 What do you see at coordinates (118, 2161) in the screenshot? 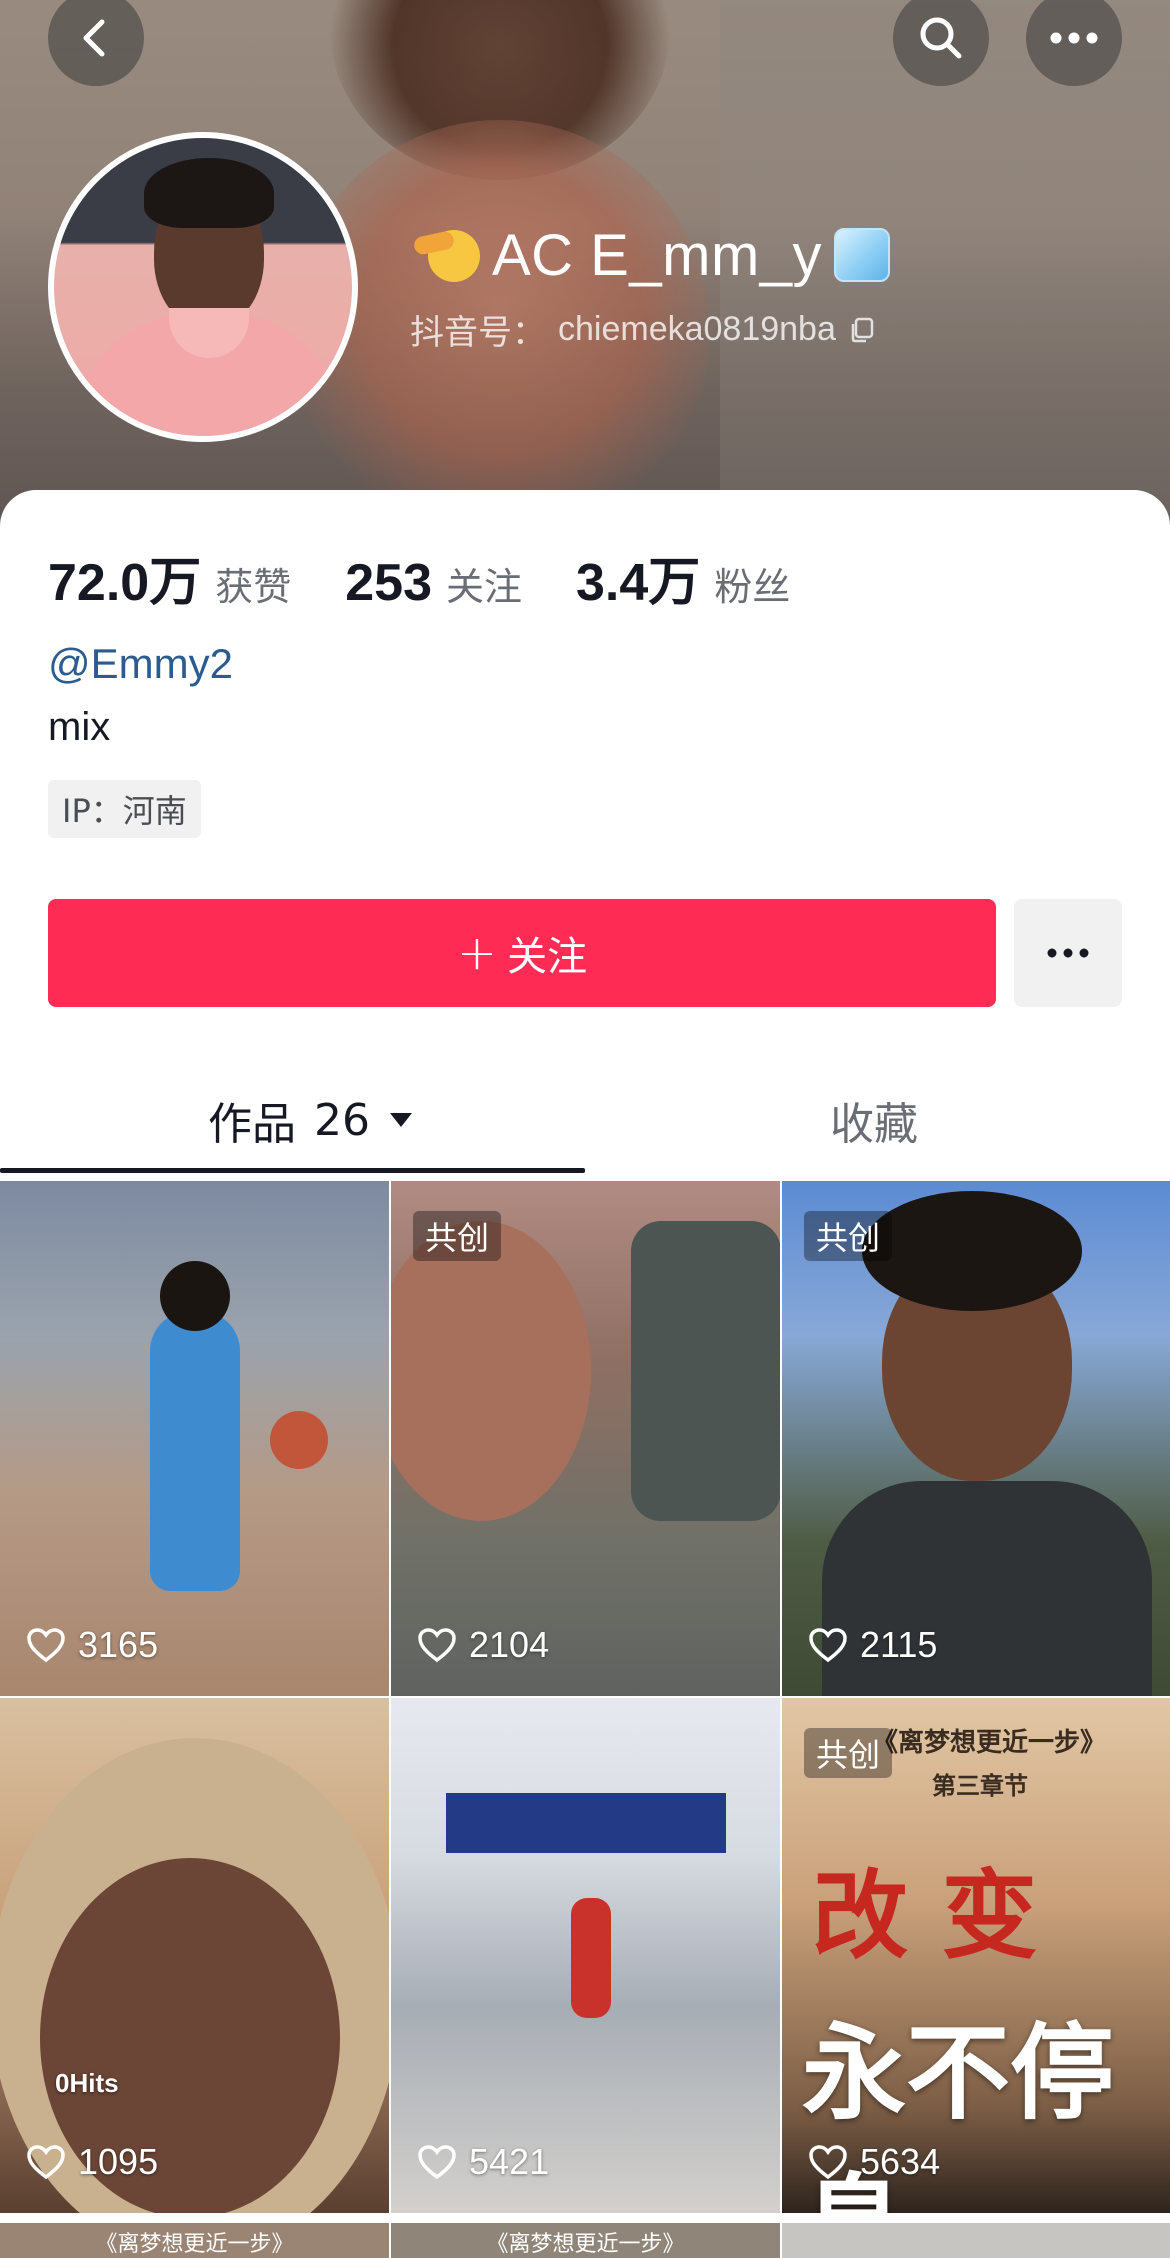
I see `like-count-value: 1095` at bounding box center [118, 2161].